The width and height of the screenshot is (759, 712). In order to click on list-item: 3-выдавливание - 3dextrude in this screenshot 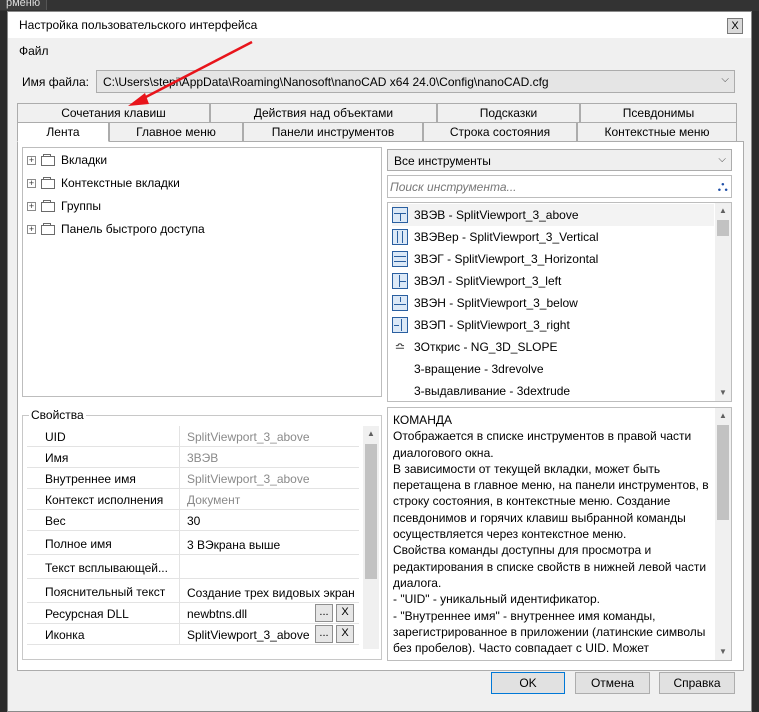, I will do `click(481, 390)`.